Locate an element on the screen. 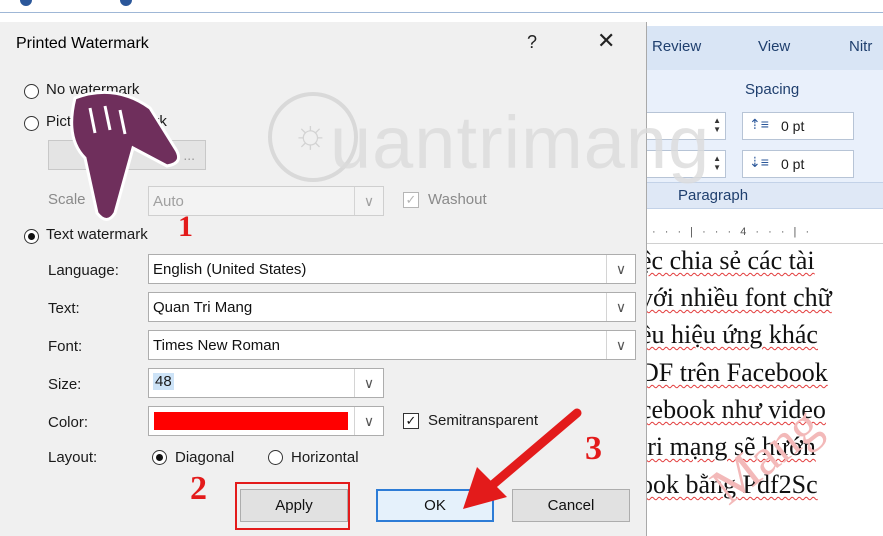 Image resolution: width=883 pixels, height=536 pixels. hand-pointer-icon is located at coordinates (125, 155).